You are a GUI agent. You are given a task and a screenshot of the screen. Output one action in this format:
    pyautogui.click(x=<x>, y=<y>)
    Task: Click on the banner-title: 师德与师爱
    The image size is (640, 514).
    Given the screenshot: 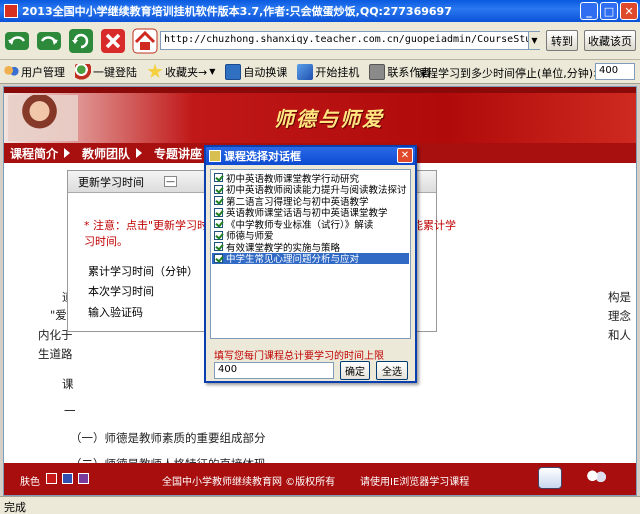 What is the action you would take?
    pyautogui.click(x=329, y=119)
    